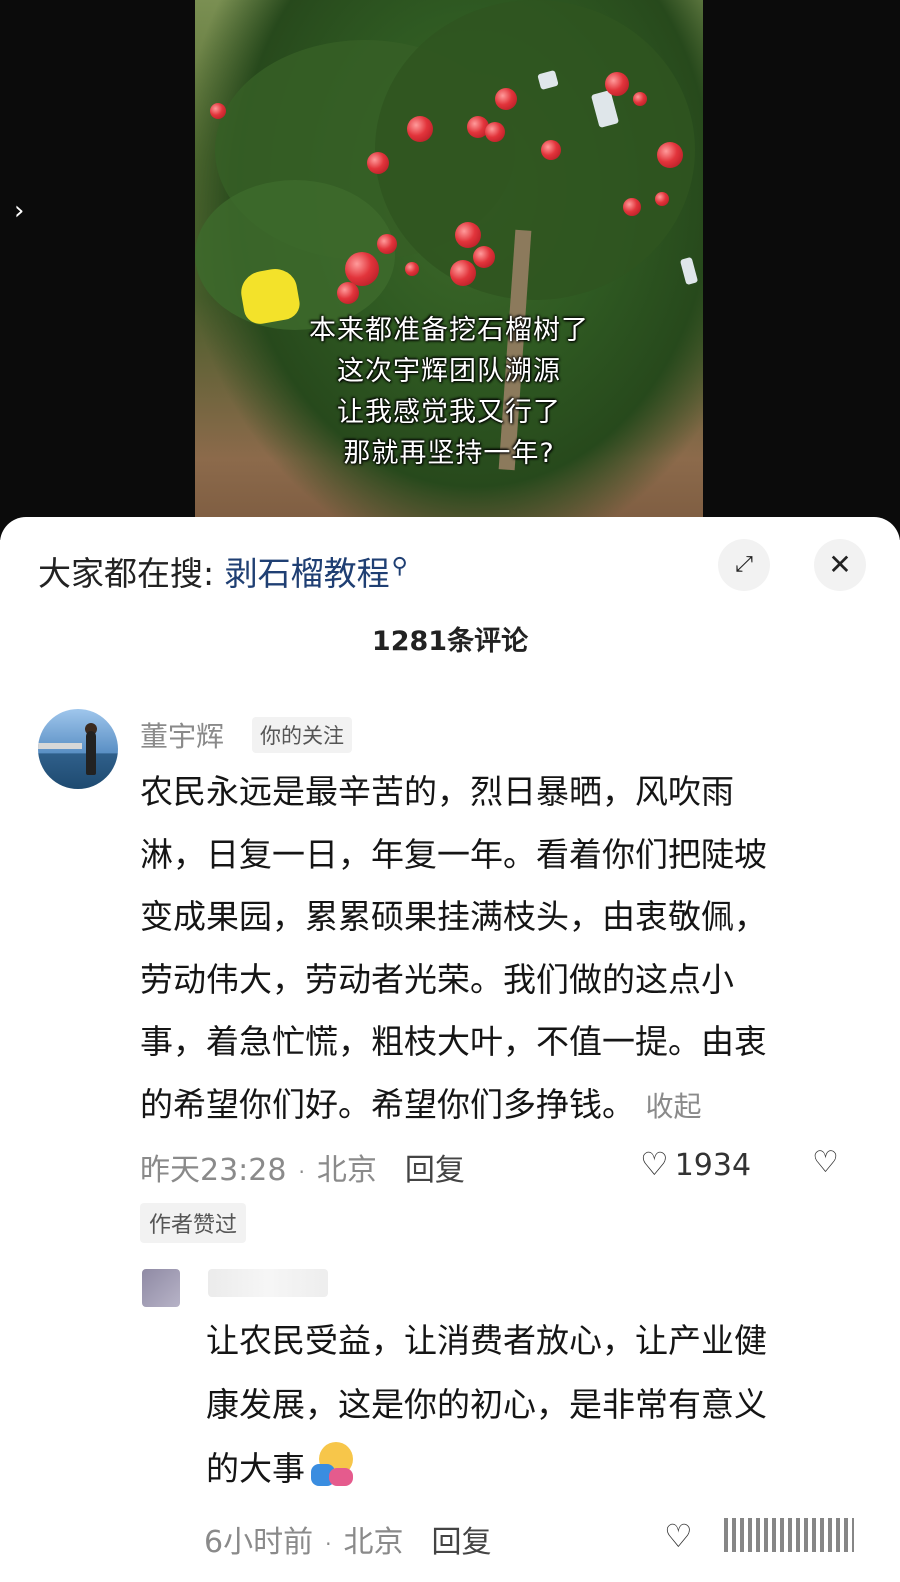 The height and width of the screenshot is (1582, 900). I want to click on reply-author-name-blurred, so click(268, 1283).